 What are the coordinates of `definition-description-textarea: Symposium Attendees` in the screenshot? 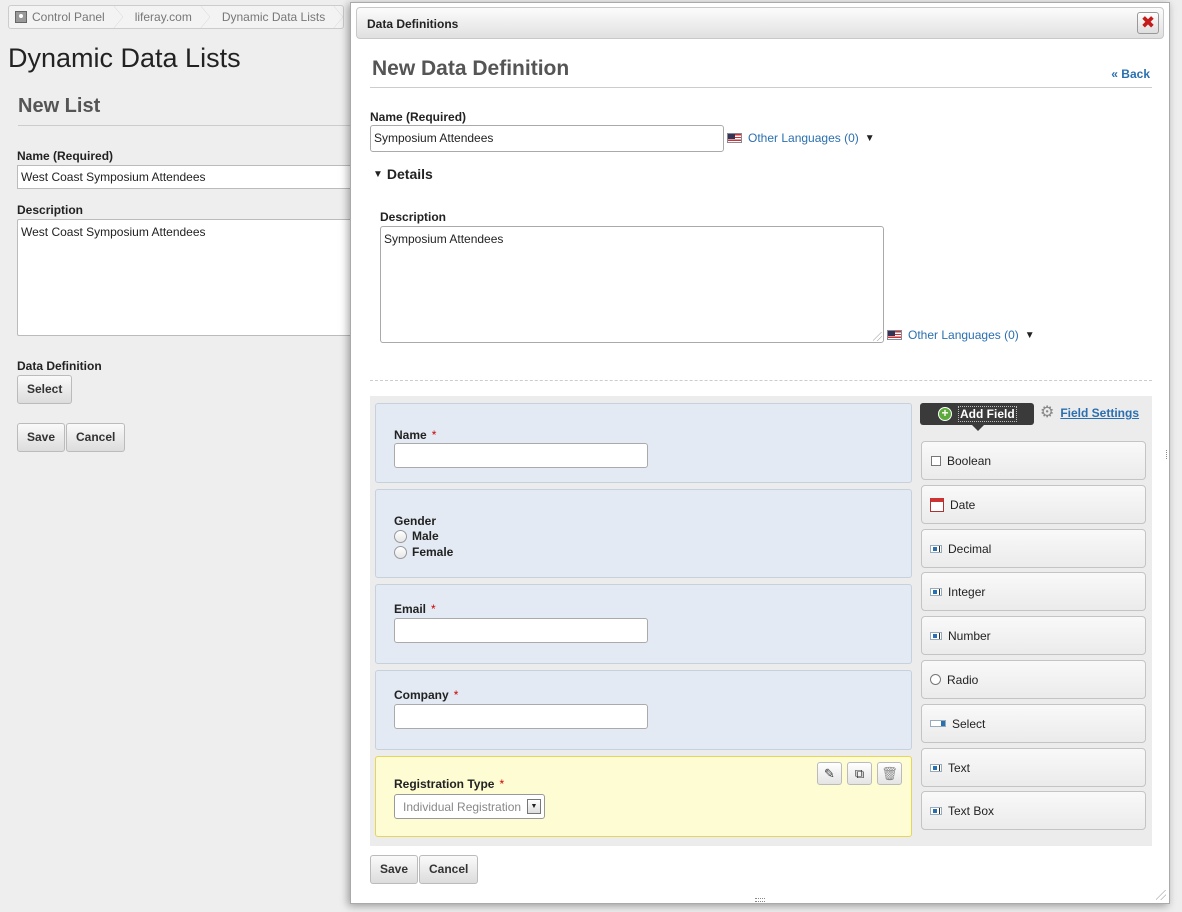 It's located at (632, 284).